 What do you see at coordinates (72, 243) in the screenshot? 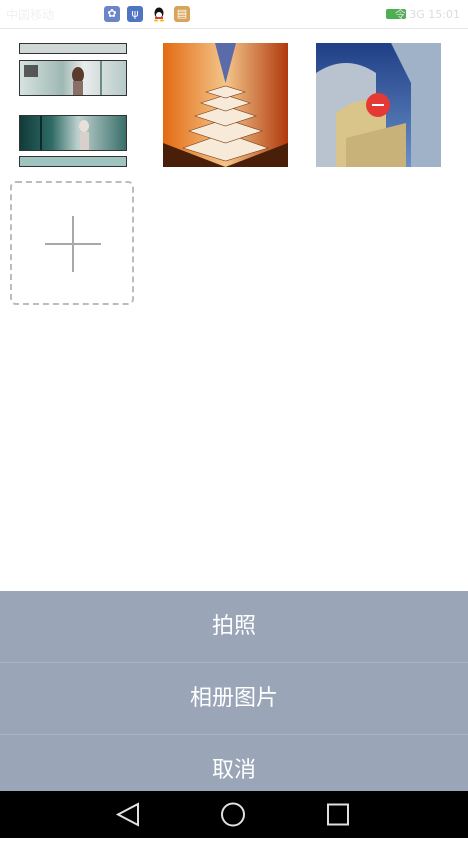
I see `add-image-button` at bounding box center [72, 243].